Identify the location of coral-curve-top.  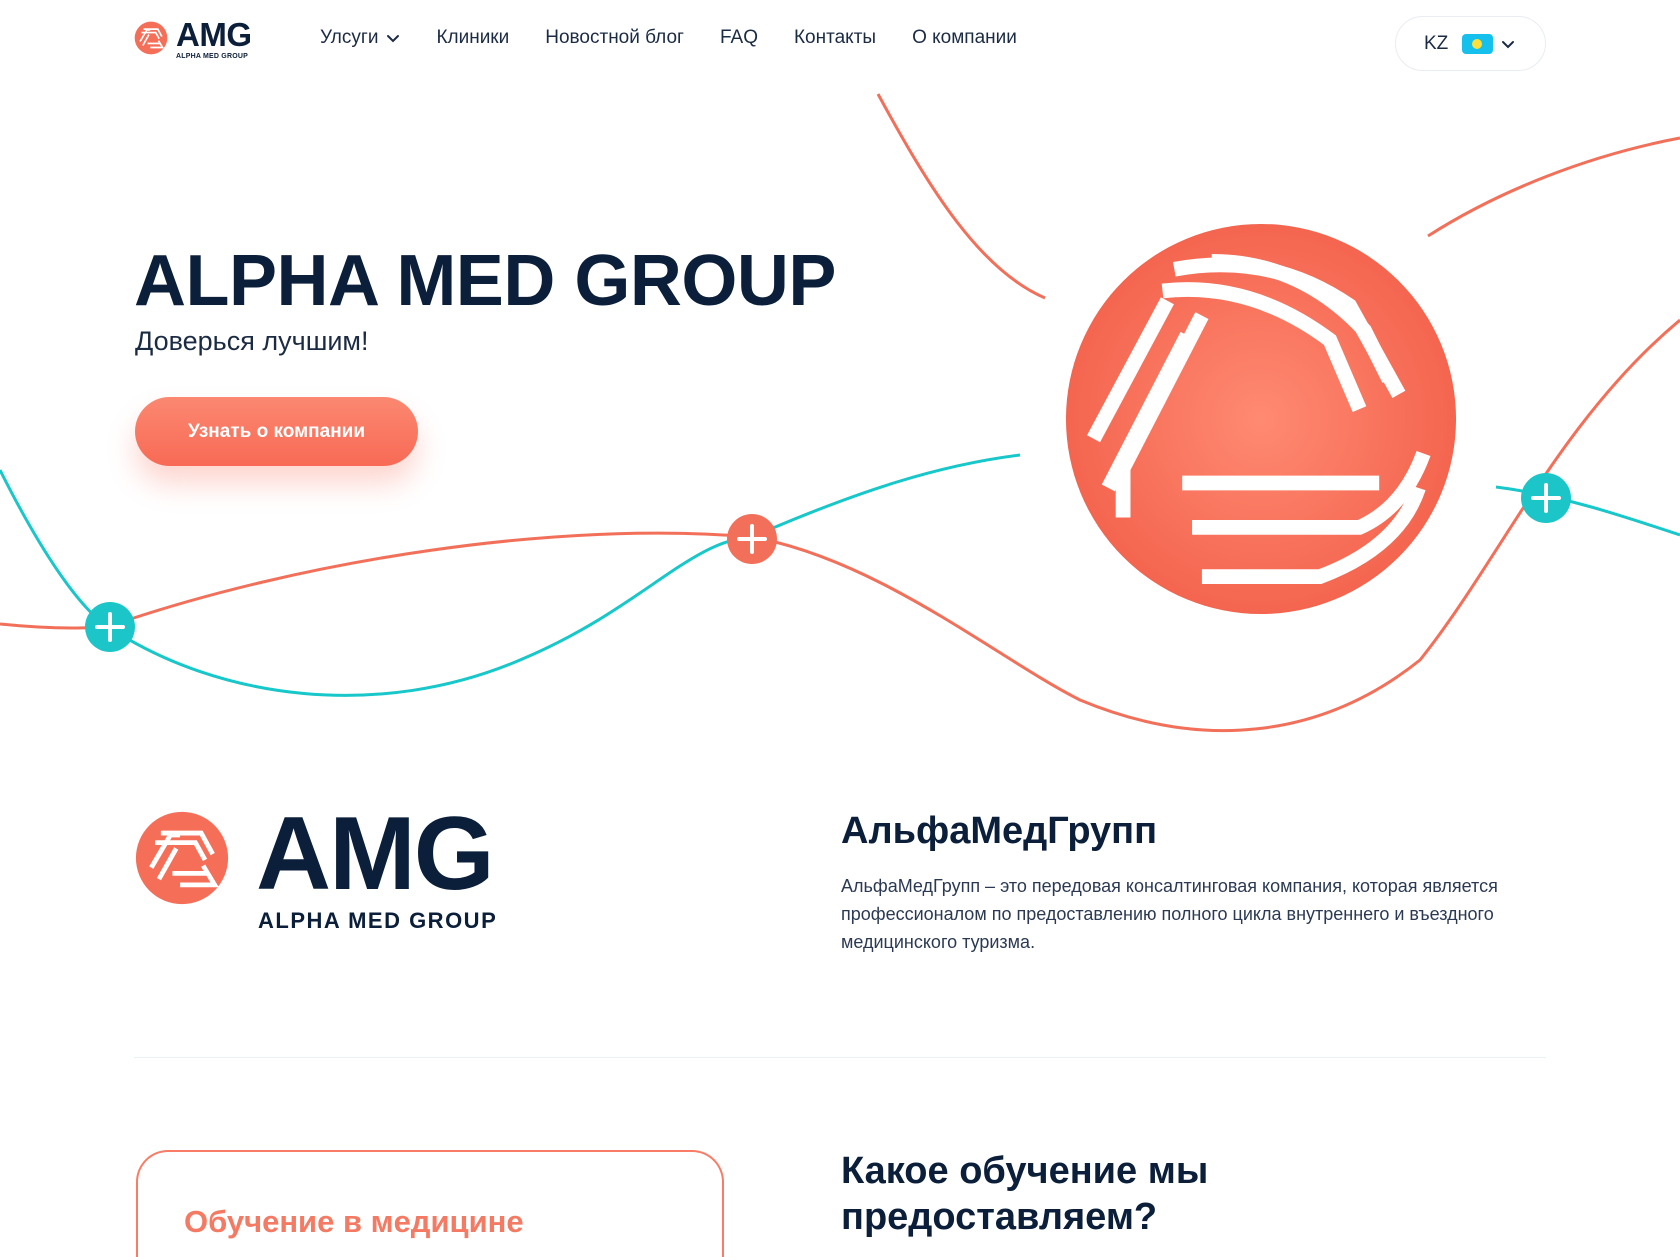
(961, 196).